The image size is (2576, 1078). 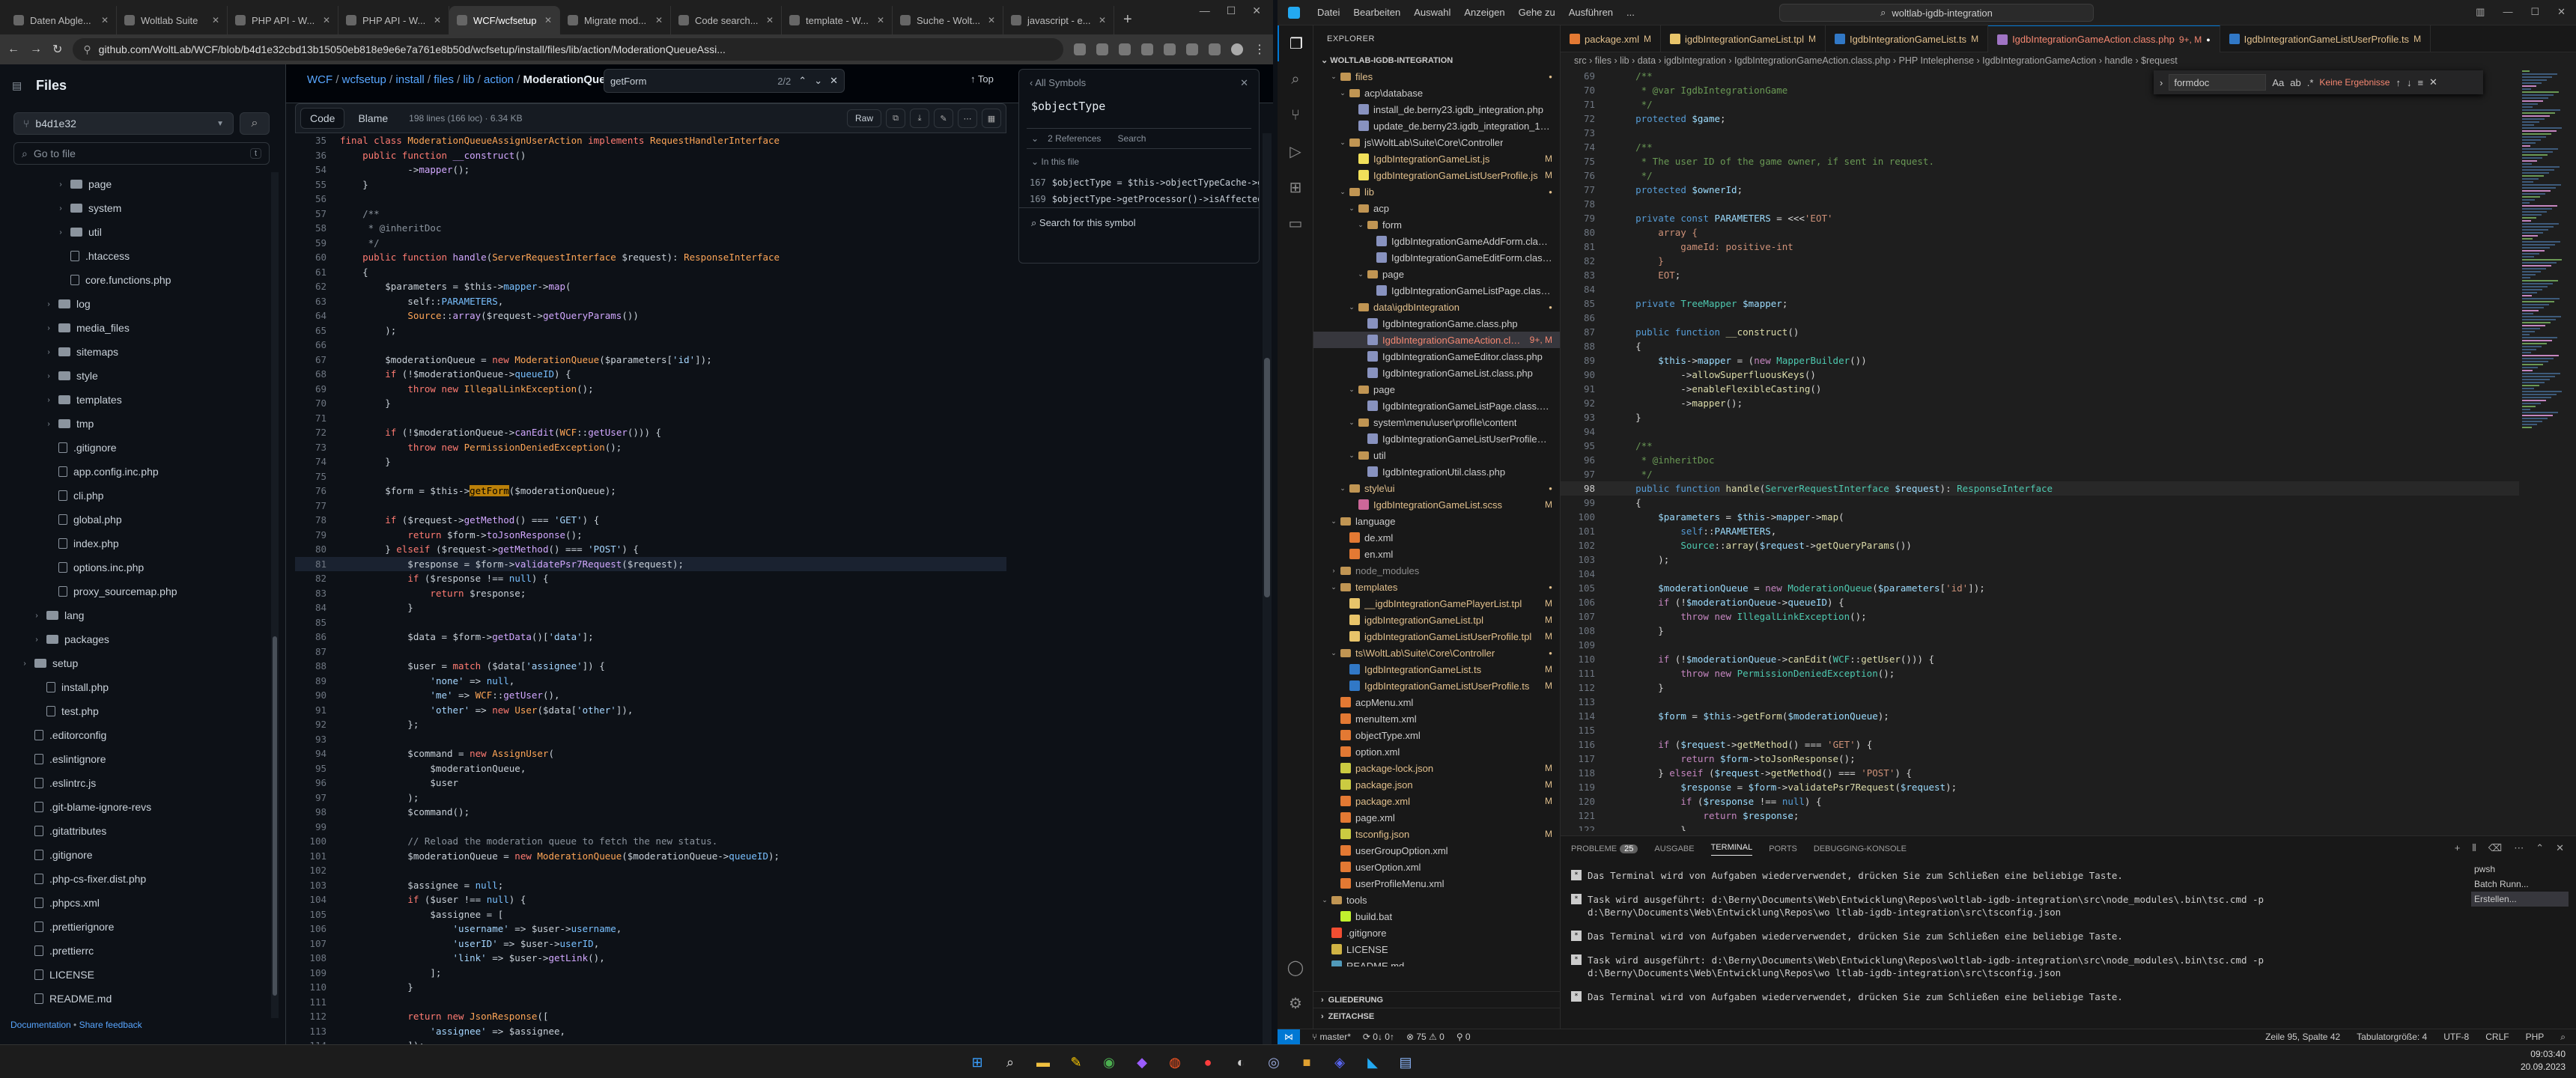 What do you see at coordinates (135, 831) in the screenshot?
I see `file-tree-item: .gitattributes` at bounding box center [135, 831].